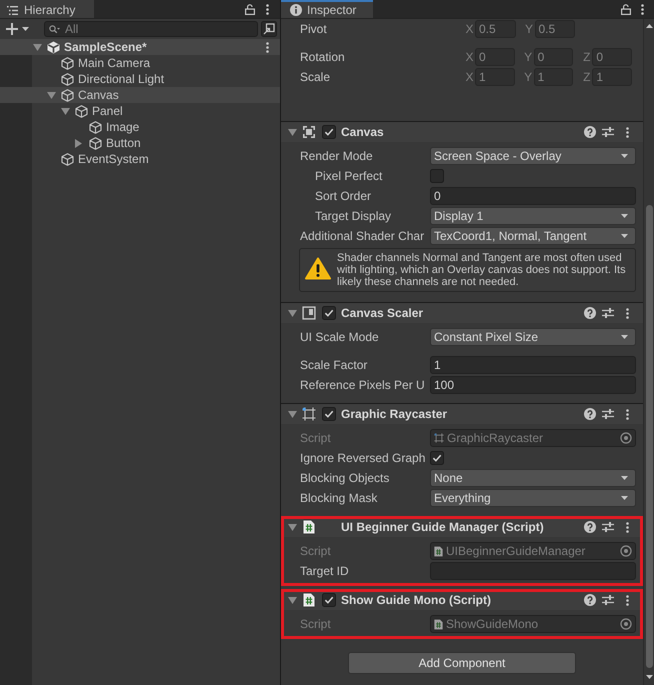  What do you see at coordinates (140, 159) in the screenshot?
I see `tree-item: EventSystem` at bounding box center [140, 159].